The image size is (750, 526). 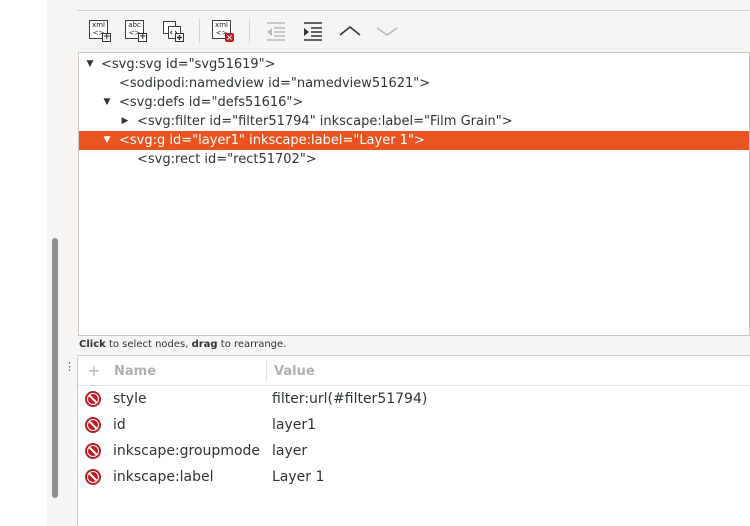 What do you see at coordinates (188, 64) in the screenshot?
I see `tree-node-label: <svg:svg id="svg51619">` at bounding box center [188, 64].